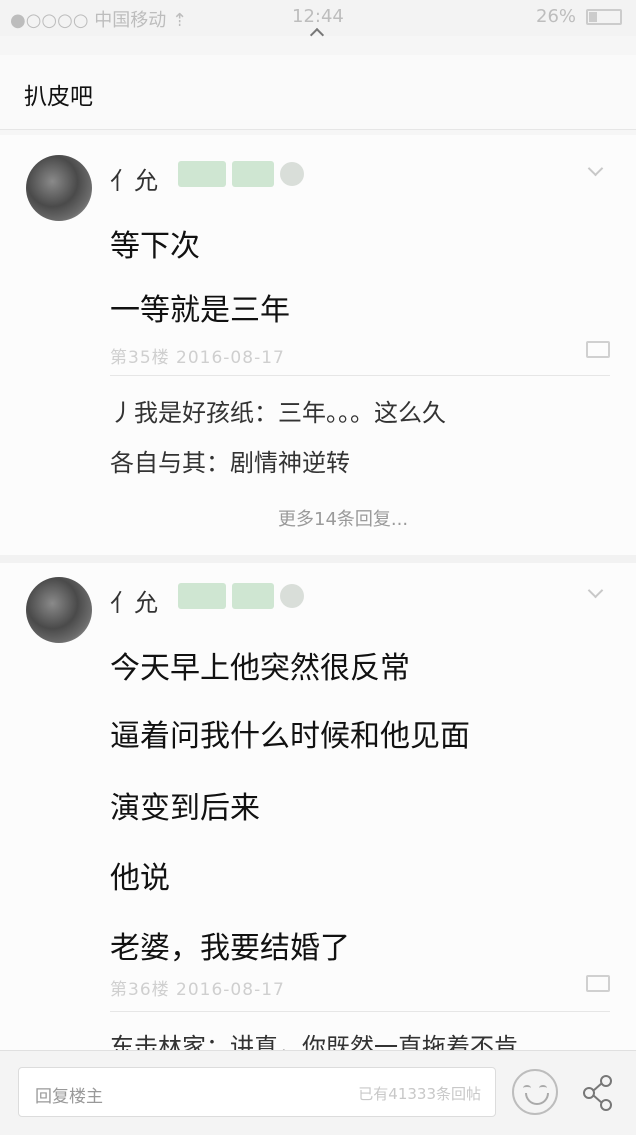  I want to click on post-separator, so click(318, 559).